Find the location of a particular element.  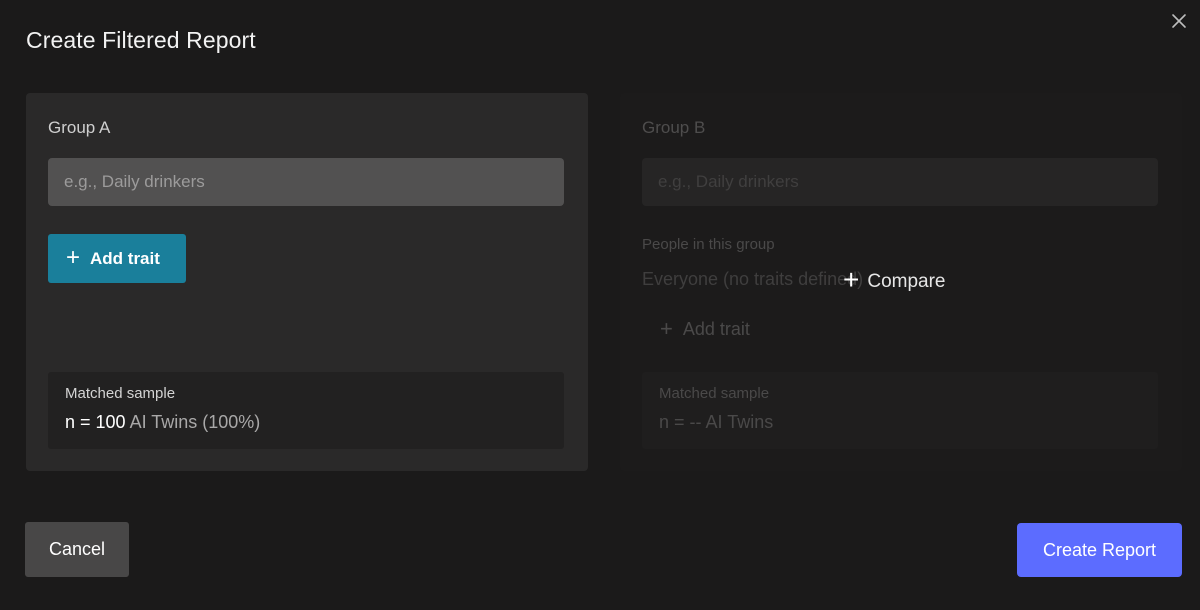

compare-label: Compare is located at coordinates (906, 281).